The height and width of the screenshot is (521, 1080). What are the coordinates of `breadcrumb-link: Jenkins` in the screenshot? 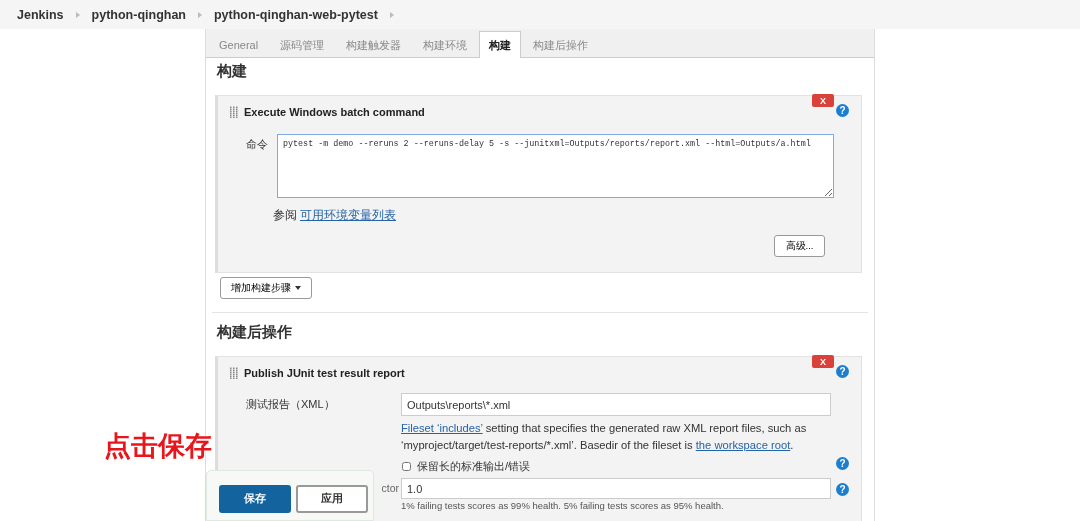 It's located at (40, 14).